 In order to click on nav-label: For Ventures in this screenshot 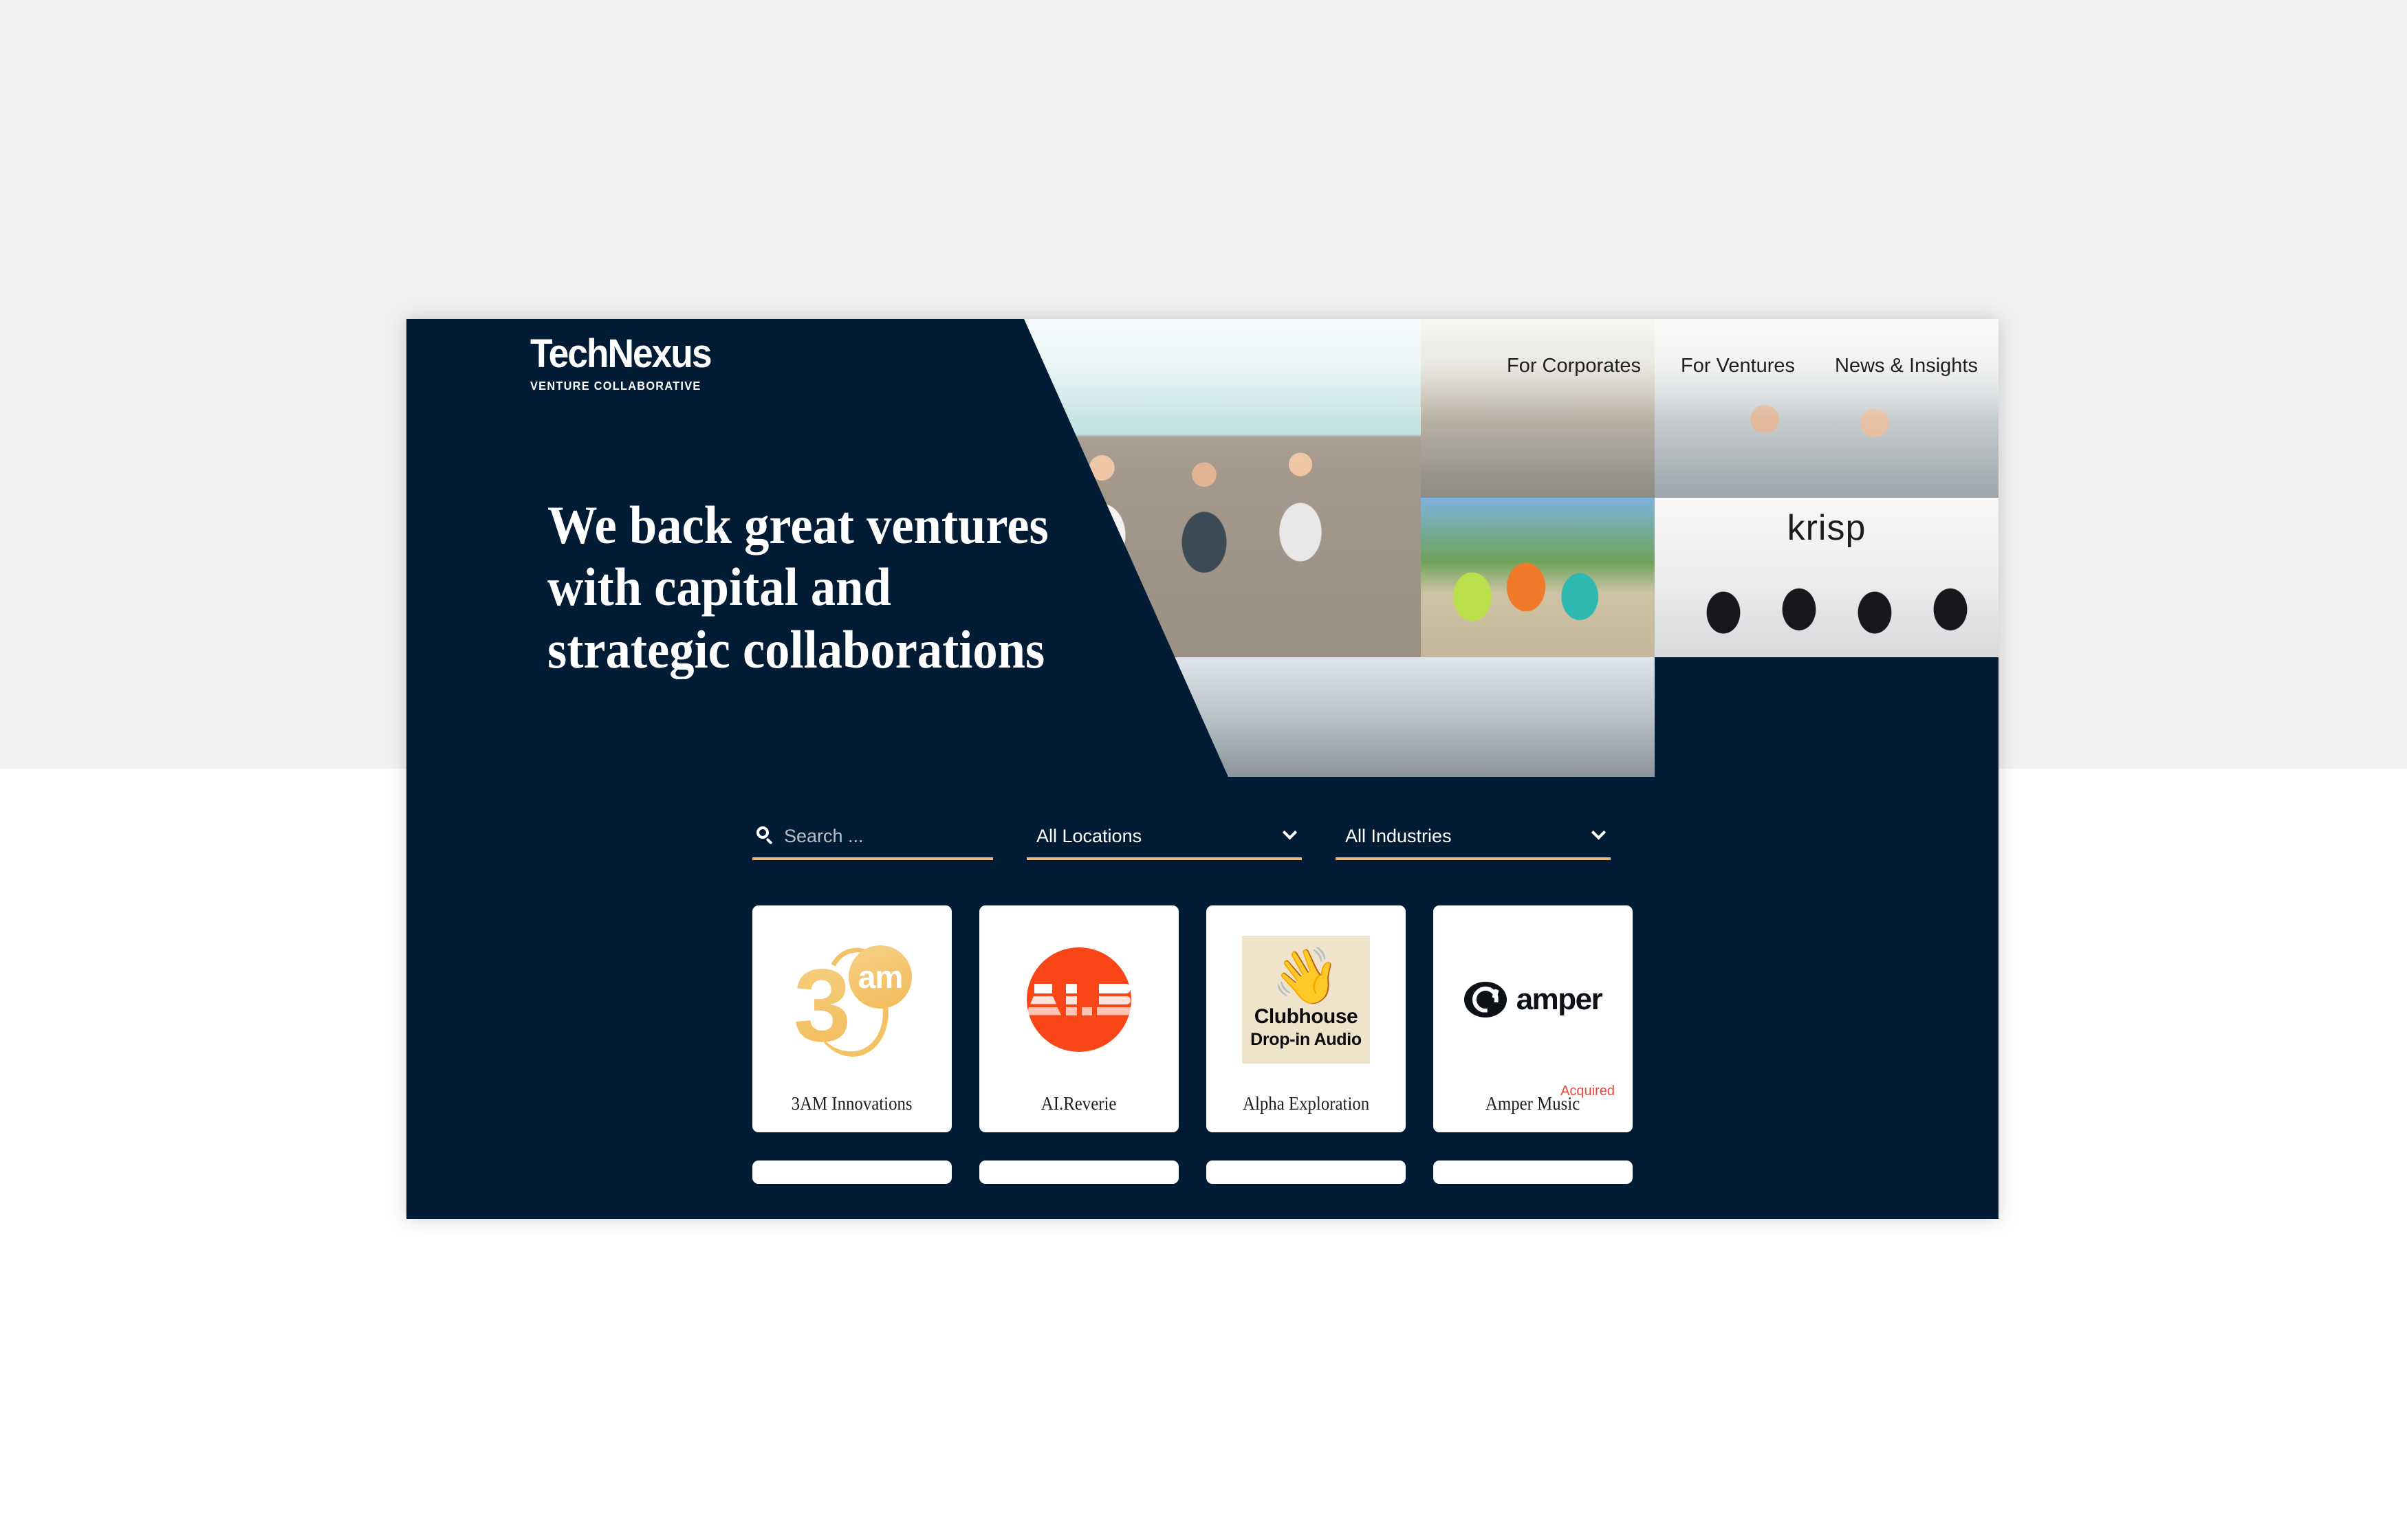, I will do `click(1738, 365)`.